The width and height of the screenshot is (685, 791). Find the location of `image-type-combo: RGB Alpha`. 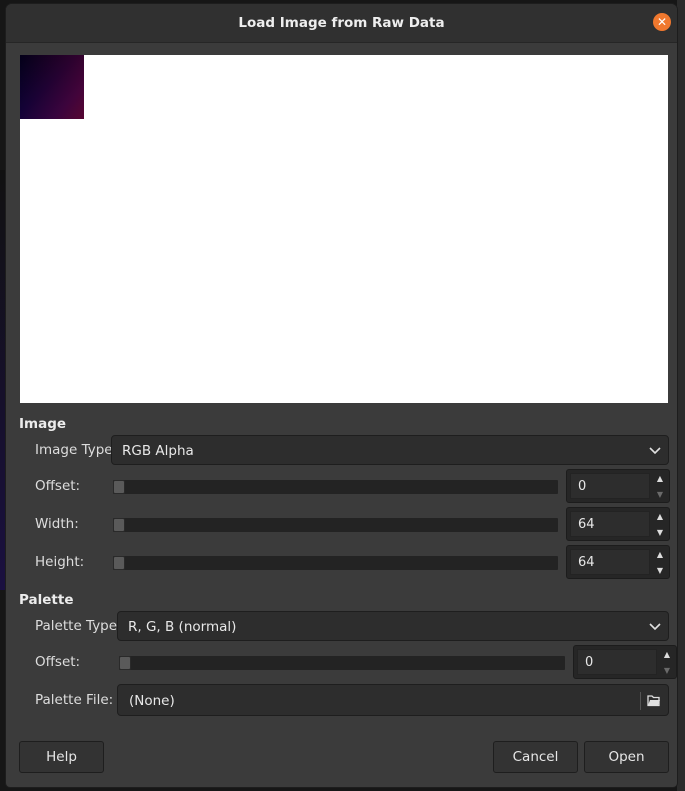

image-type-combo: RGB Alpha is located at coordinates (390, 450).